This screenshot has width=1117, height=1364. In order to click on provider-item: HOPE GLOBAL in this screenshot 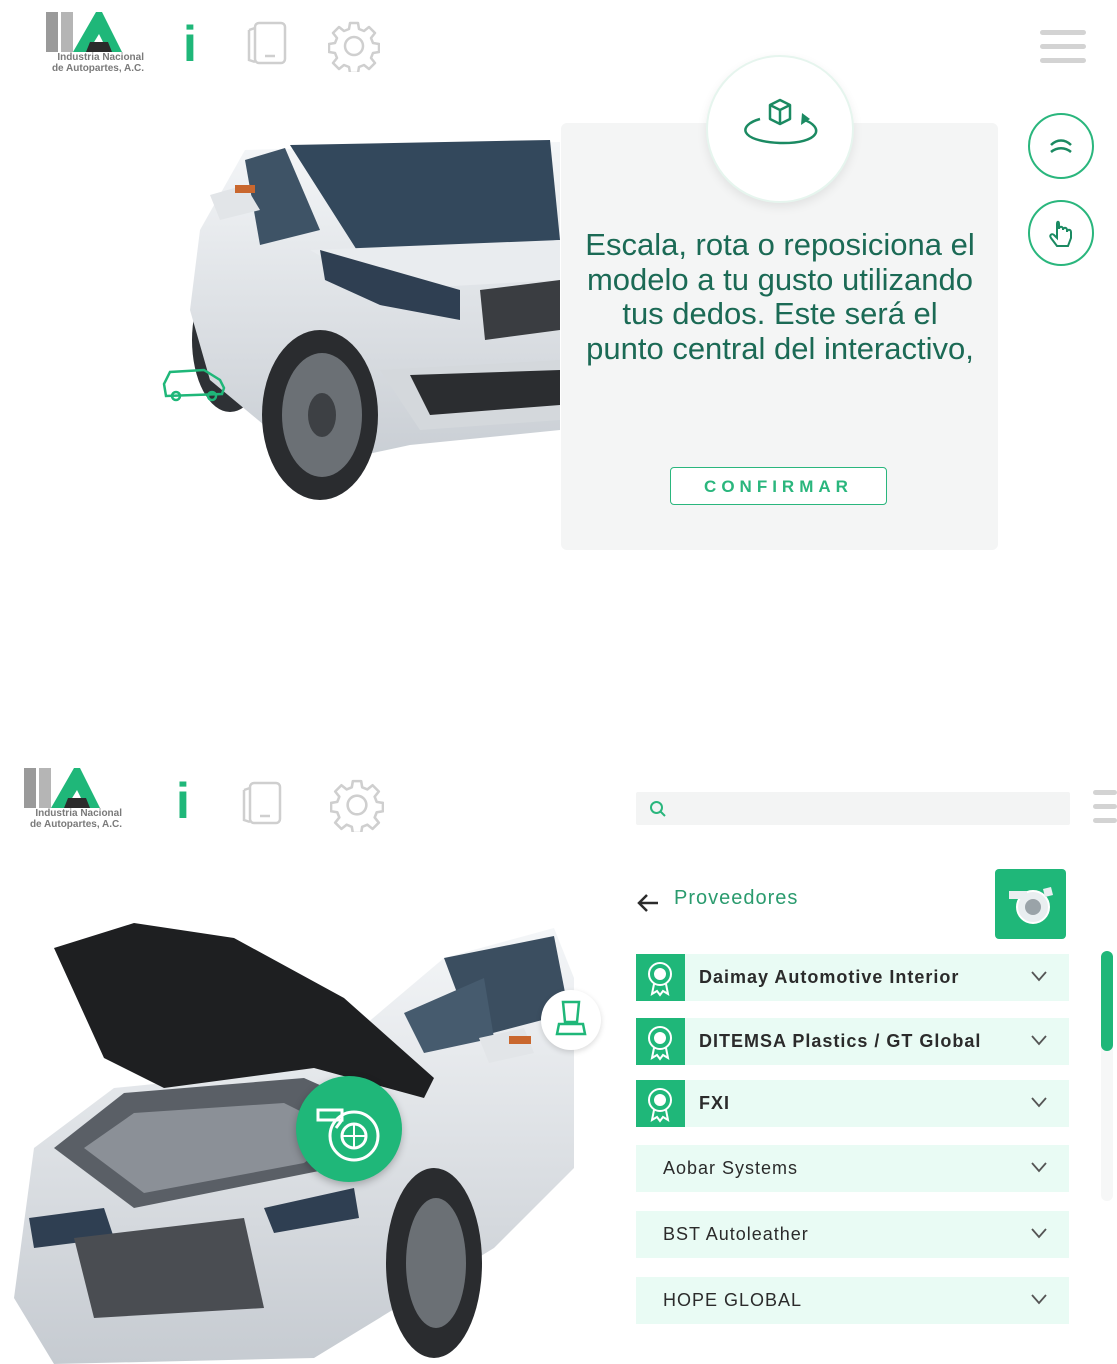, I will do `click(852, 1300)`.